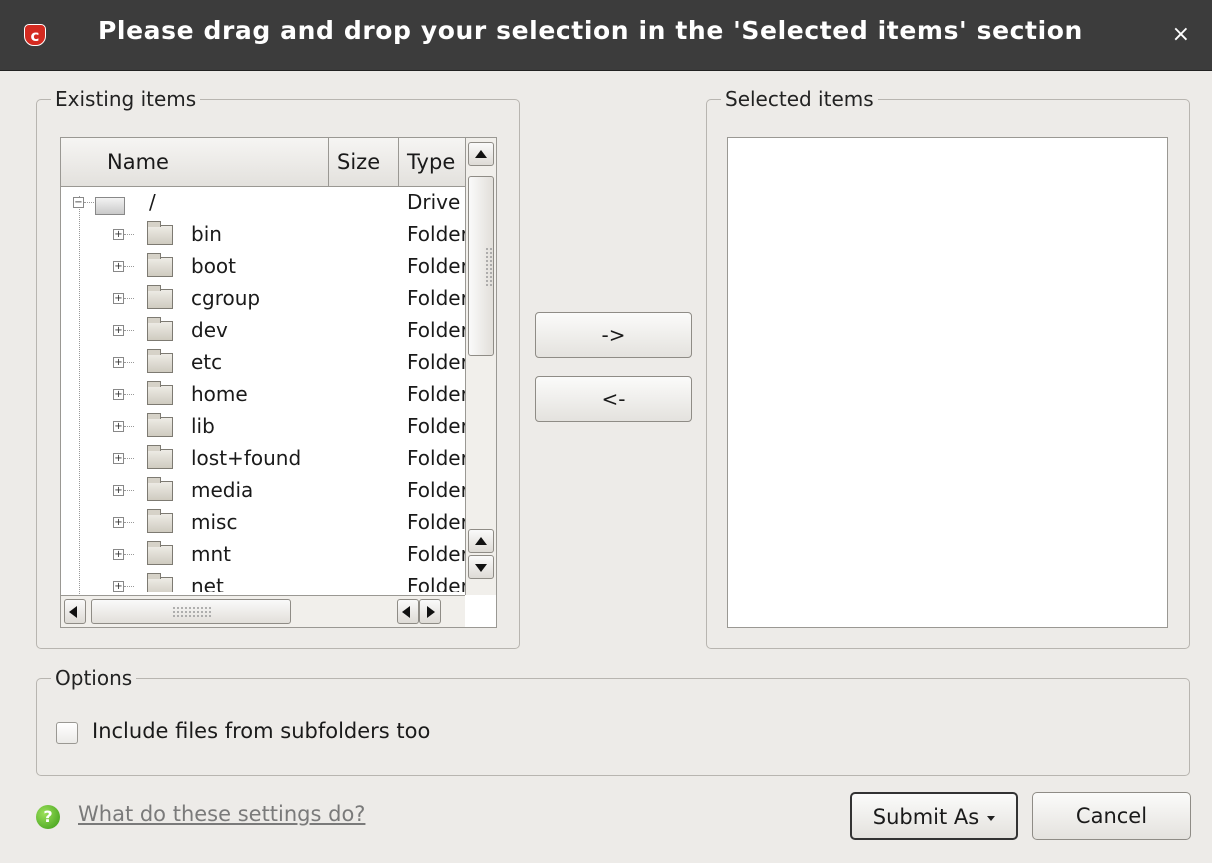  I want to click on scroll-up-button-lower, so click(481, 541).